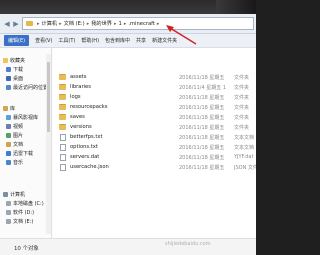 This screenshot has width=320, height=255. What do you see at coordinates (62, 167) in the screenshot?
I see `json-file-icon` at bounding box center [62, 167].